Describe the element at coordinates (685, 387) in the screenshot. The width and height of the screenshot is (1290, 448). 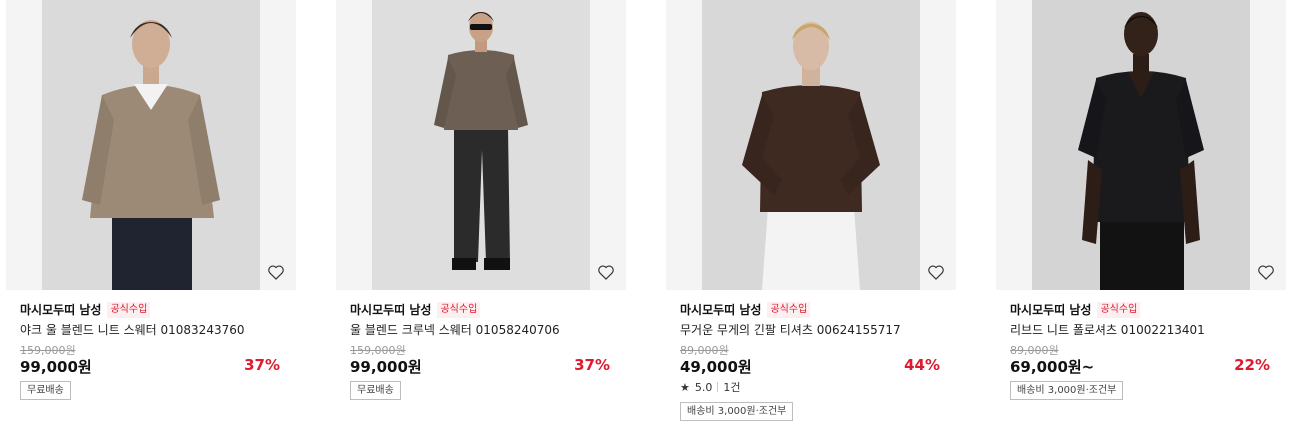
I see `star-icon: ★` at that location.